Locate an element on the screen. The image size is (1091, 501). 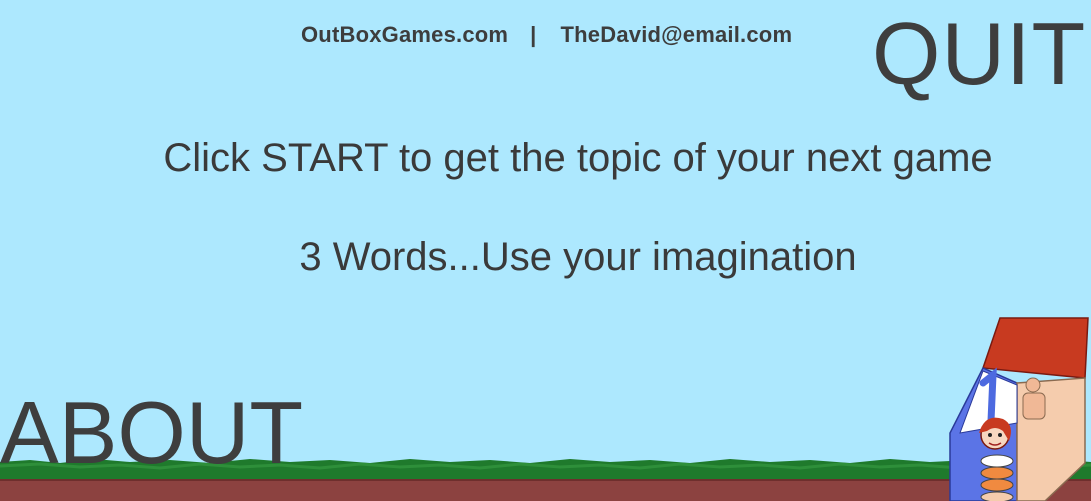
about-button: ABOUT is located at coordinates (151, 433).